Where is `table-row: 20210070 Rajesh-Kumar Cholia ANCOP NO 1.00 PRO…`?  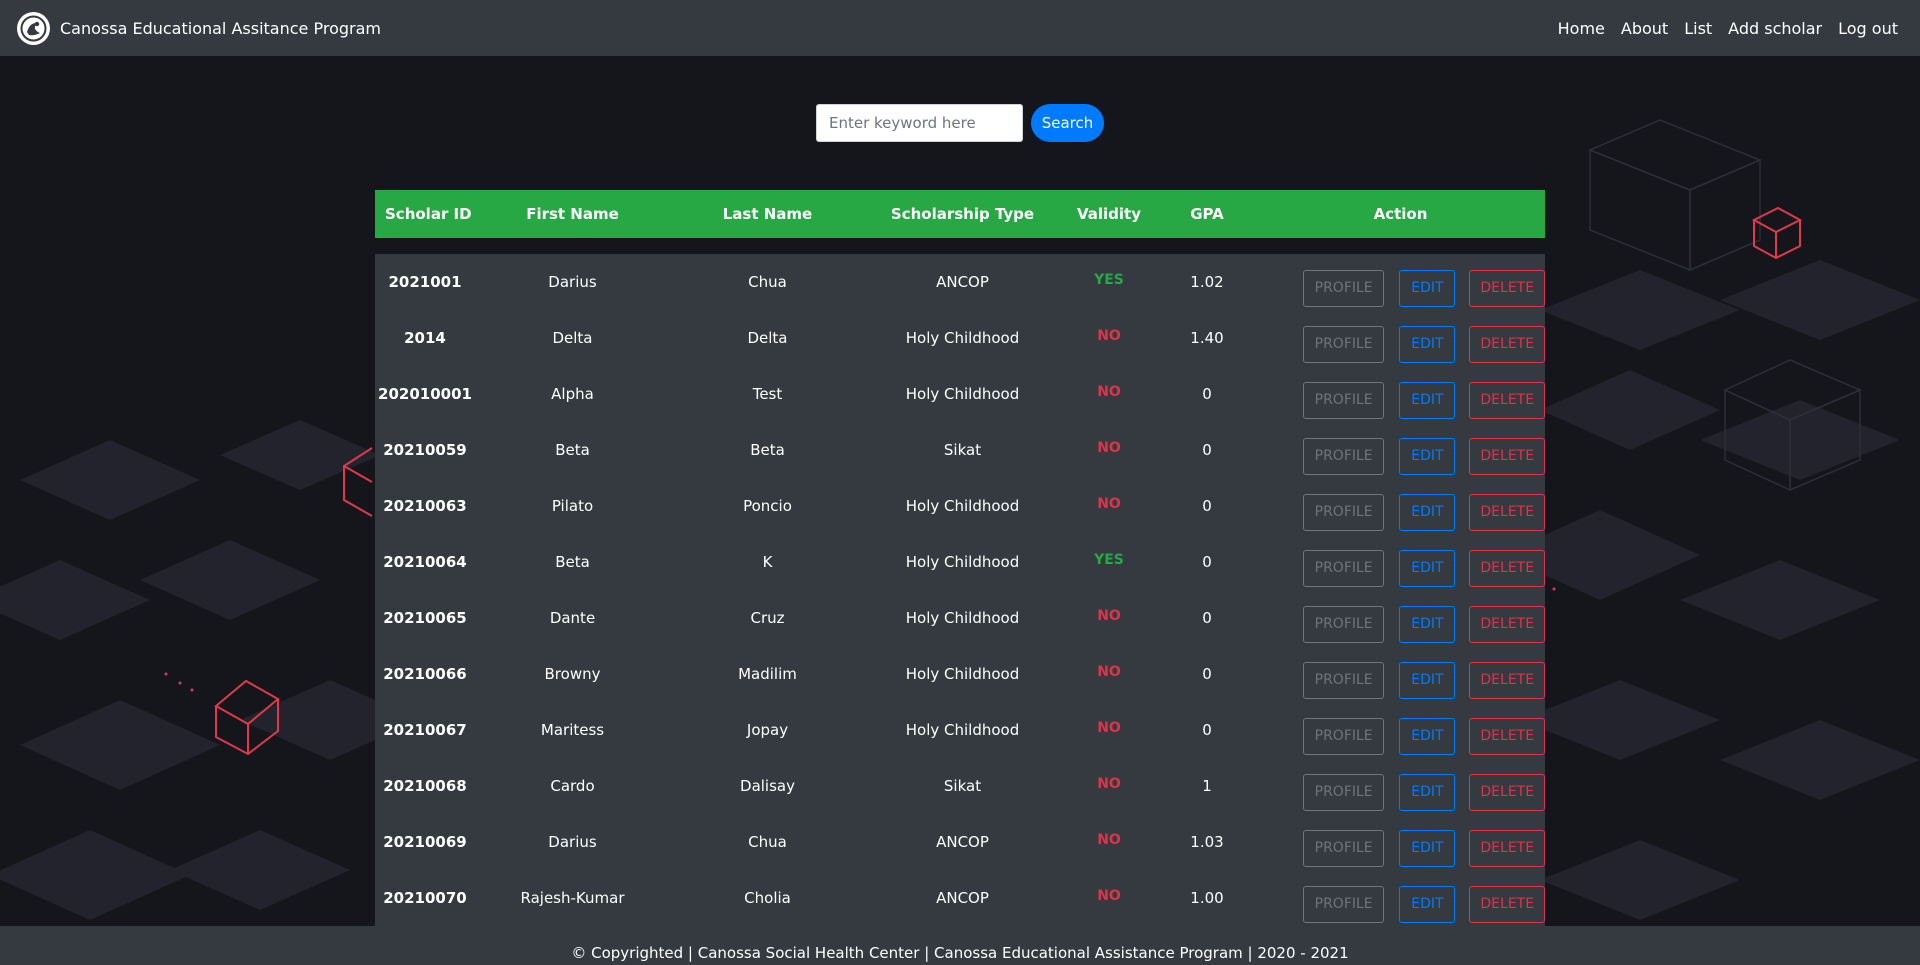
table-row: 20210070 Rajesh-Kumar Cholia ANCOP NO 1.00 PRO… is located at coordinates (960, 898).